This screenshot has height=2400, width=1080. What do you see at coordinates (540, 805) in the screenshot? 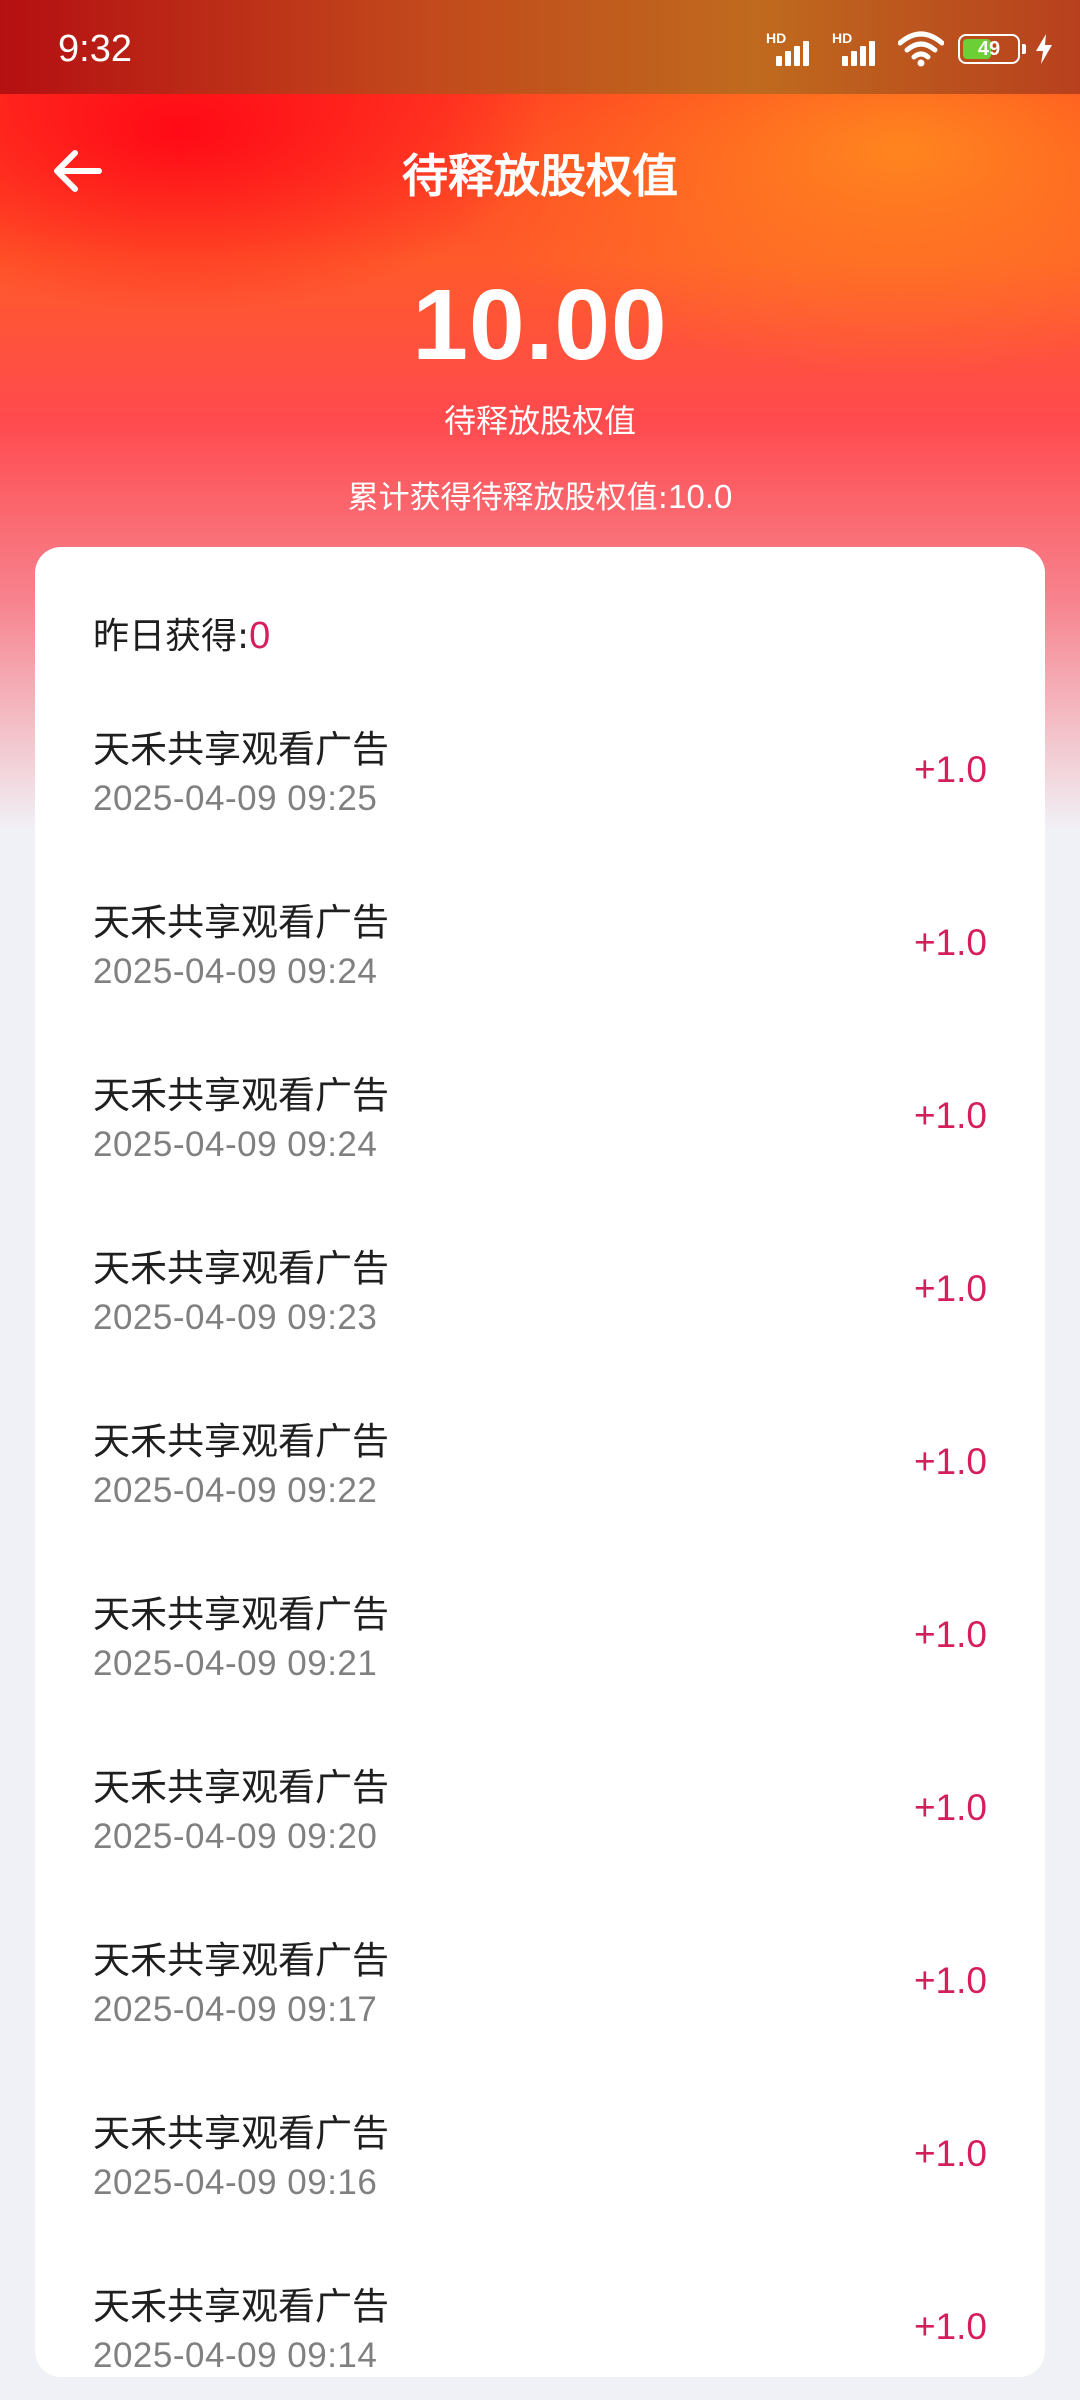
I see `list-item: 天禾共享观看广告 2025-04-09 09:25 +1.0` at bounding box center [540, 805].